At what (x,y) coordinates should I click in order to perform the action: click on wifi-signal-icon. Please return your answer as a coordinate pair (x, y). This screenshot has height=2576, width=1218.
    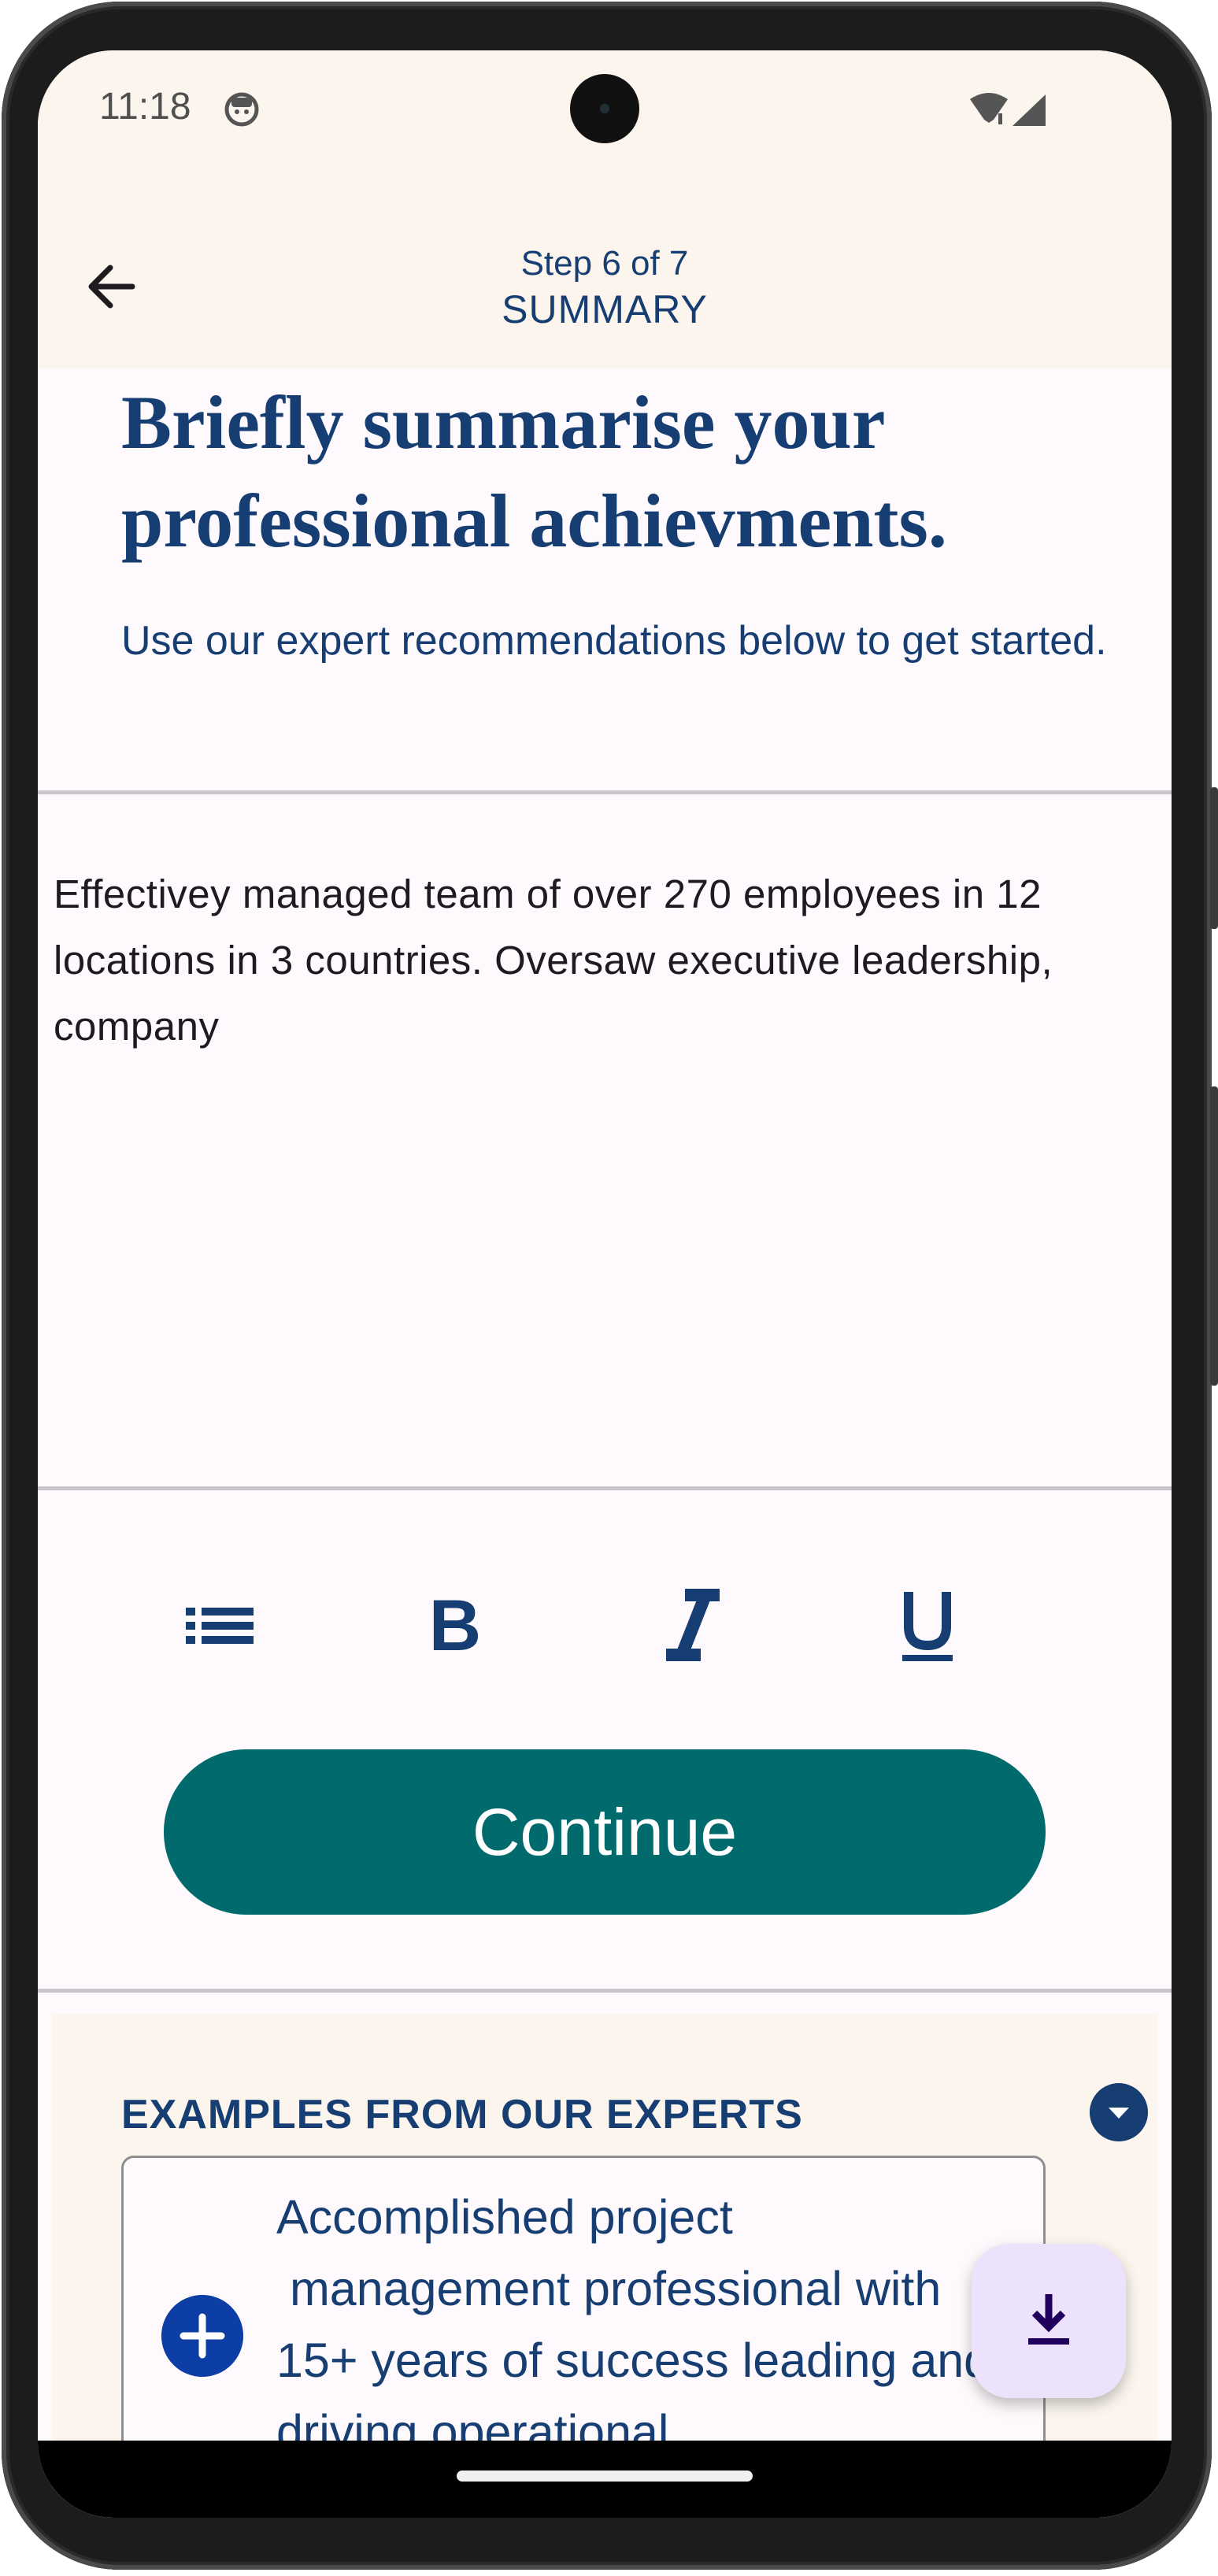
    Looking at the image, I should click on (1008, 109).